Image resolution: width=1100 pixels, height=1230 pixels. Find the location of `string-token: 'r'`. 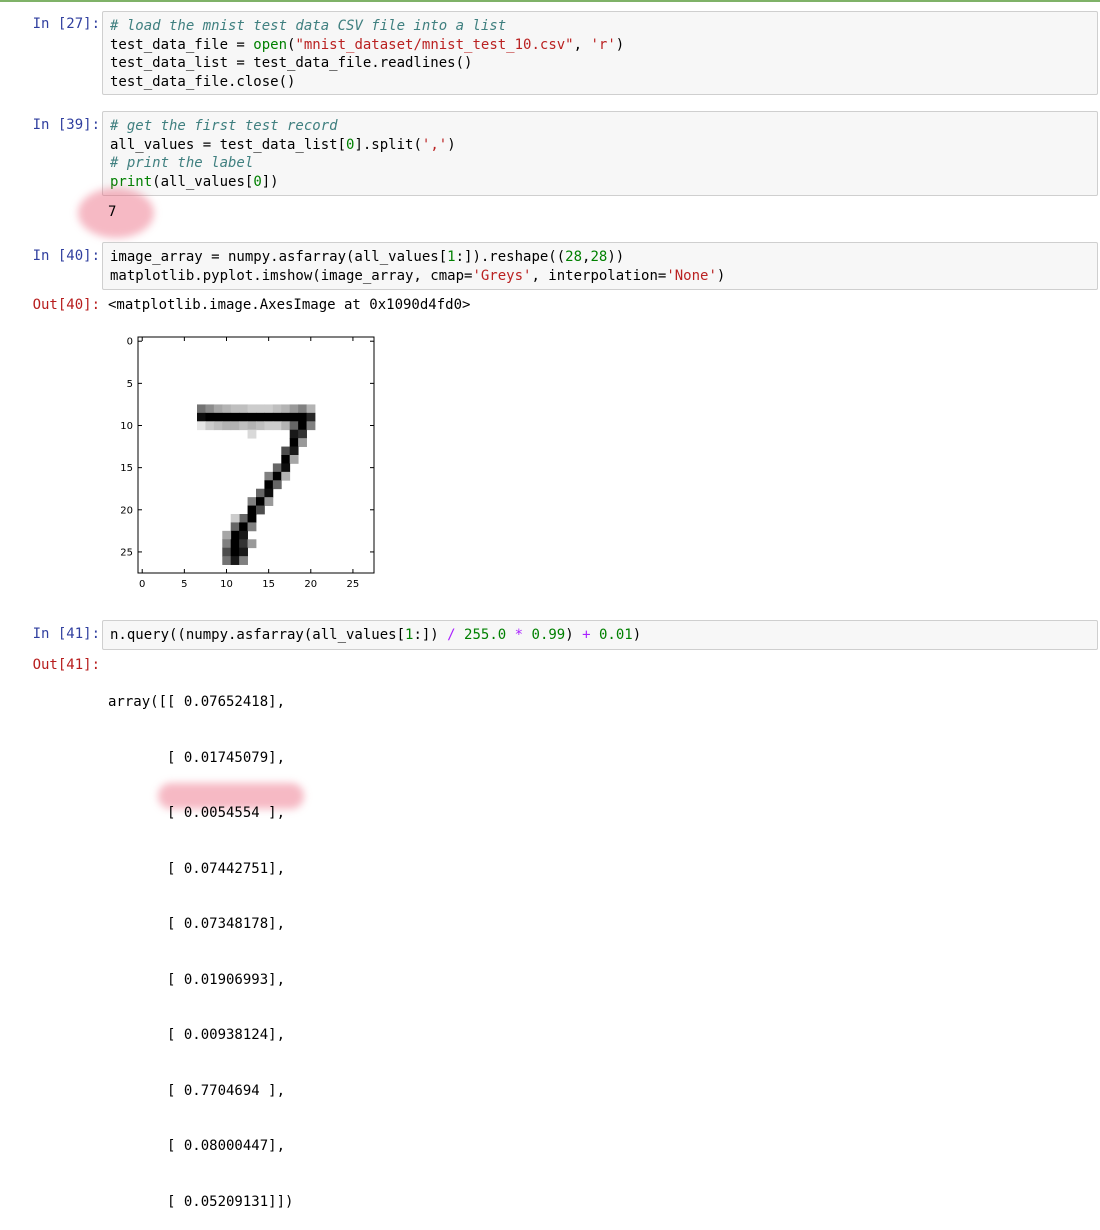

string-token: 'r' is located at coordinates (603, 44).